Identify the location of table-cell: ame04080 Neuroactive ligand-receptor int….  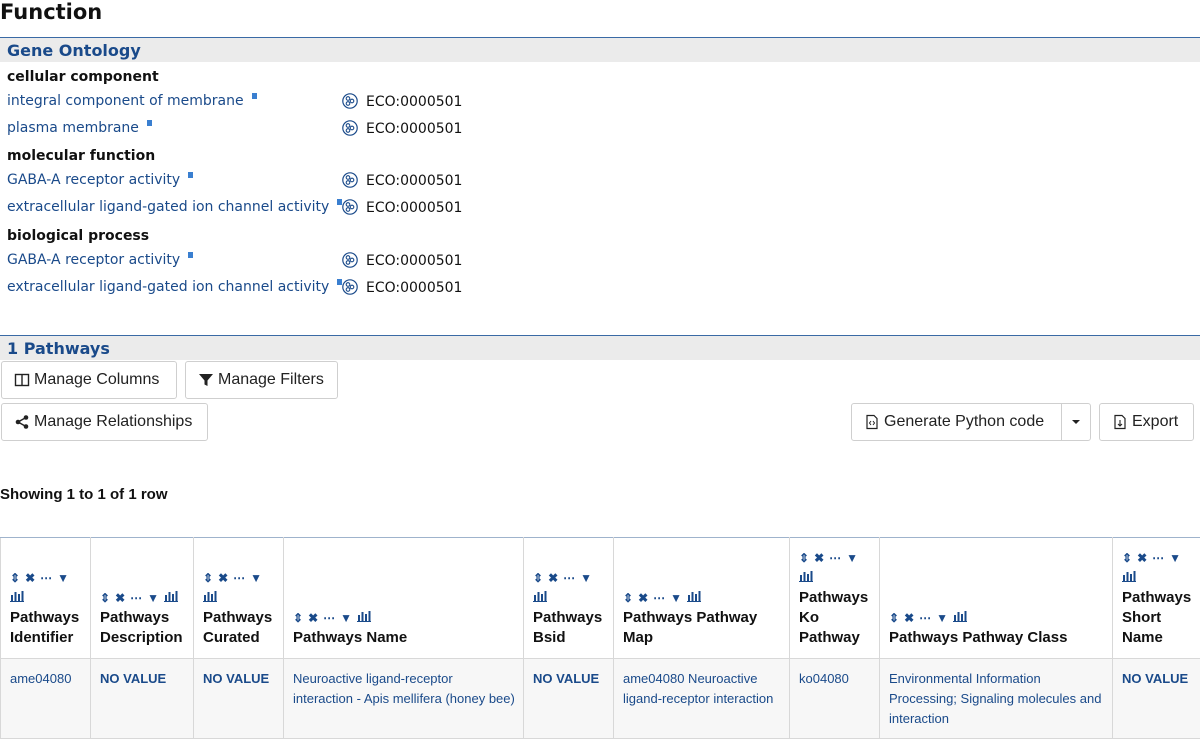
(701, 698).